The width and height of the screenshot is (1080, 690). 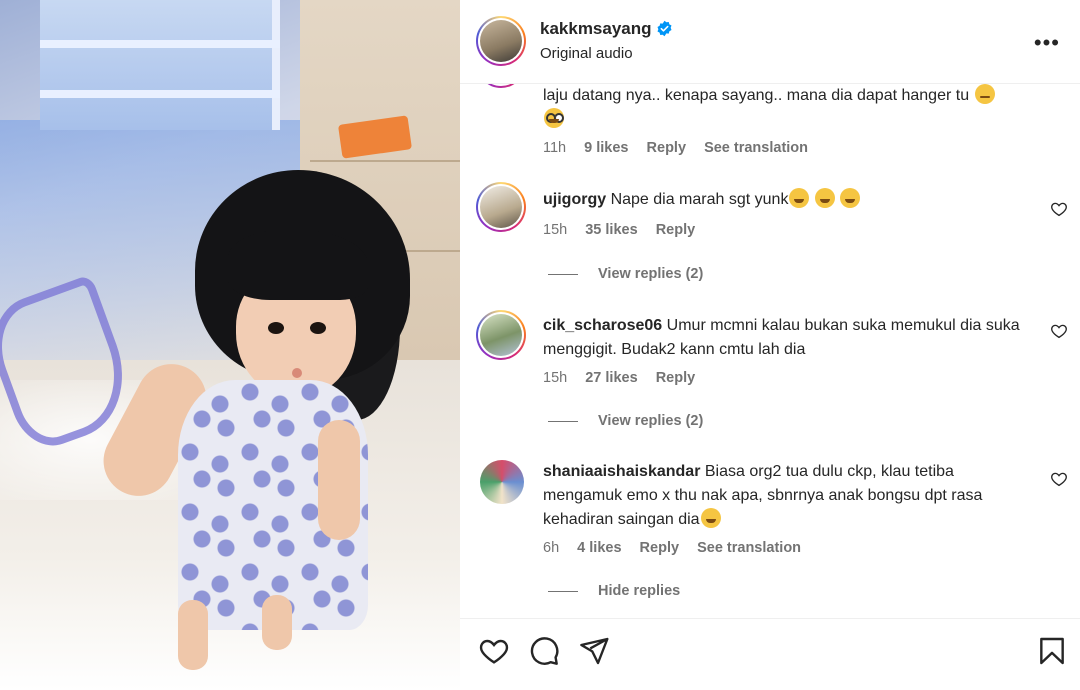 What do you see at coordinates (602, 325) in the screenshot?
I see `comment-username: cik_scharose06` at bounding box center [602, 325].